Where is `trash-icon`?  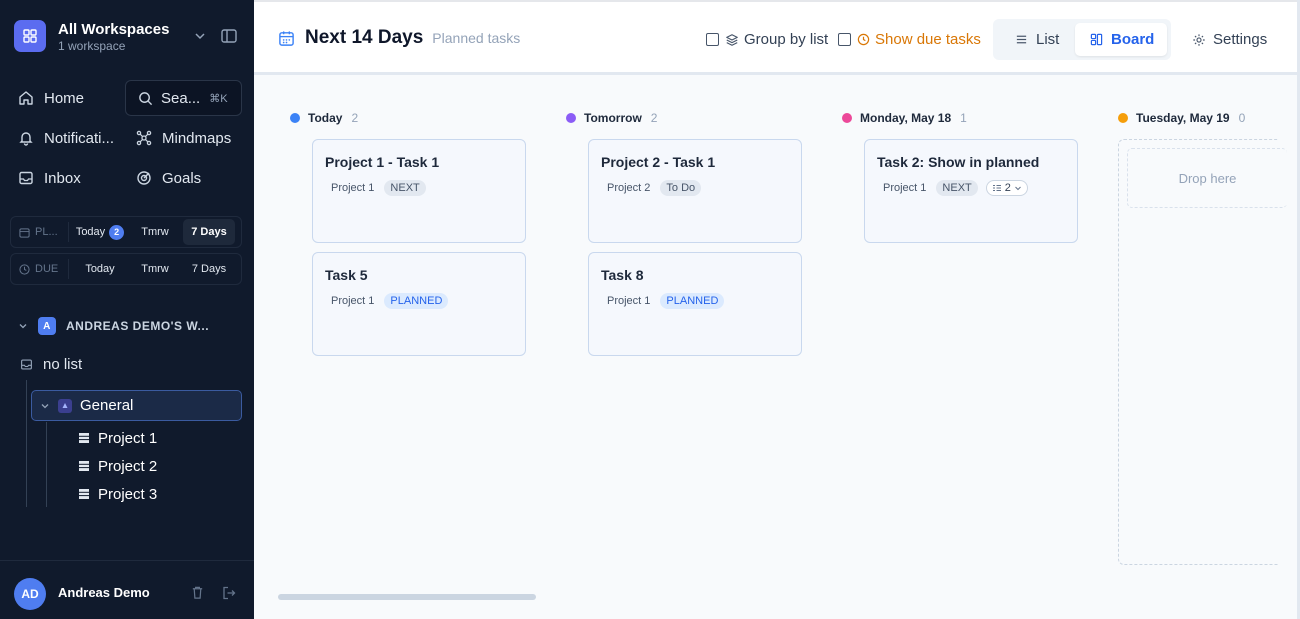
trash-icon is located at coordinates (197, 592).